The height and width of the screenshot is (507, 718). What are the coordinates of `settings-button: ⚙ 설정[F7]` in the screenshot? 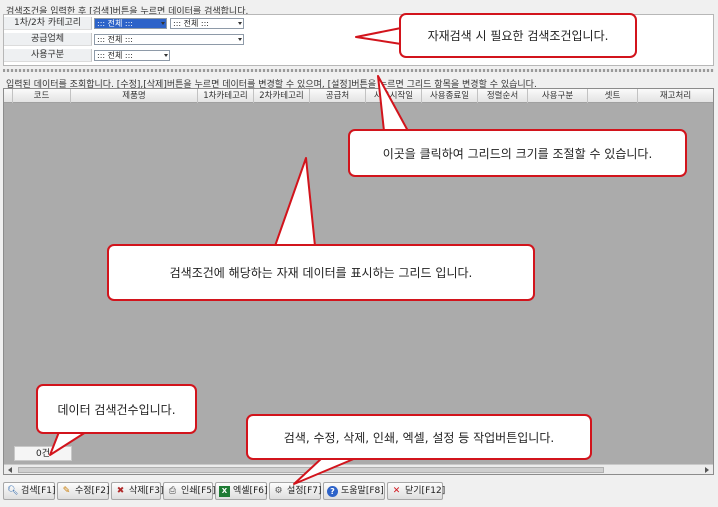 It's located at (295, 491).